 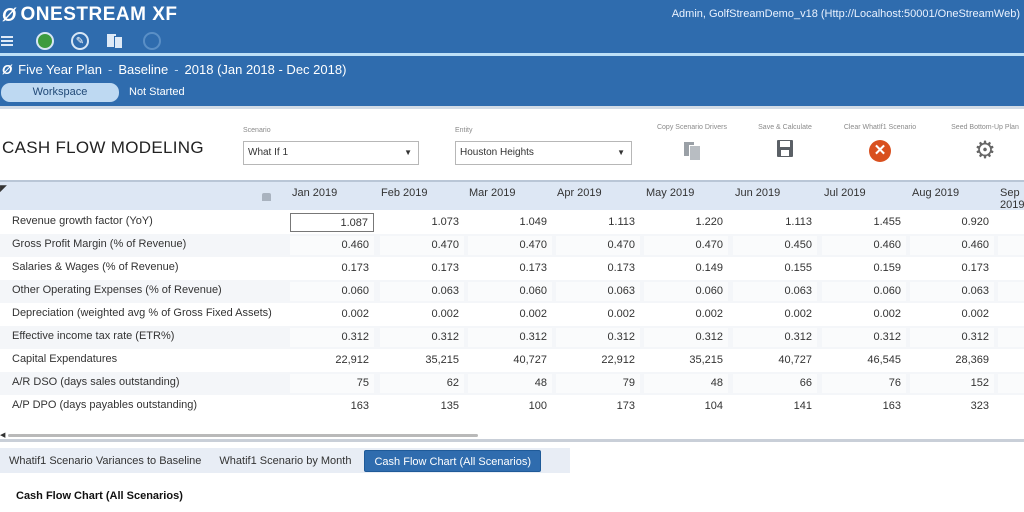 I want to click on grid-cell: 173, so click(x=598, y=406).